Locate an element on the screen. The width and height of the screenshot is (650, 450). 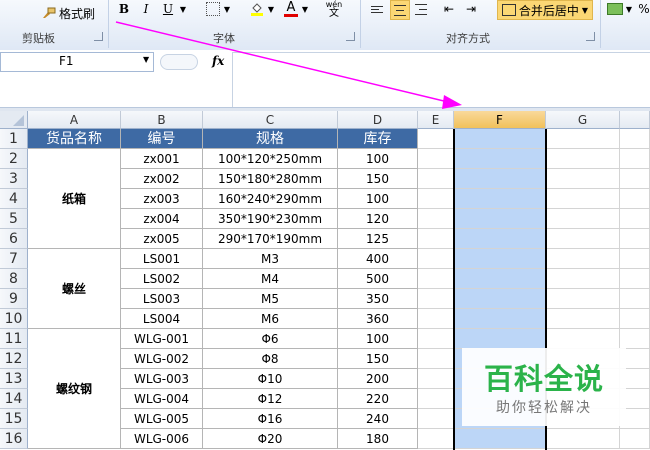
table-cell: M5 is located at coordinates (270, 299).